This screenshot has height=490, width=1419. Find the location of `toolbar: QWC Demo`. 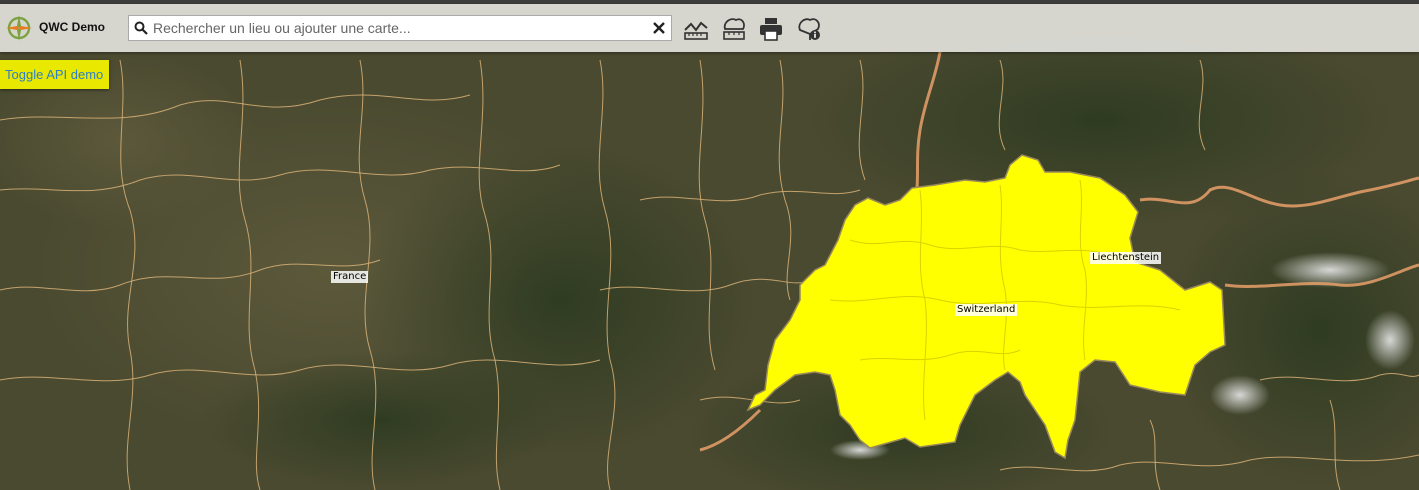

toolbar: QWC Demo is located at coordinates (709, 28).